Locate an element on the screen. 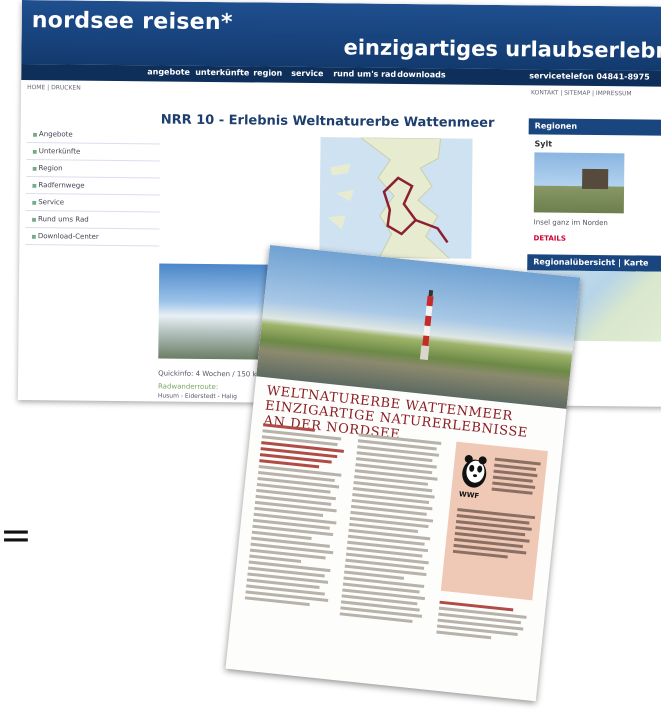 Image resolution: width=661 pixels, height=710 pixels. site-tagline: einzigartiges urlaubserlebnis is located at coordinates (502, 49).